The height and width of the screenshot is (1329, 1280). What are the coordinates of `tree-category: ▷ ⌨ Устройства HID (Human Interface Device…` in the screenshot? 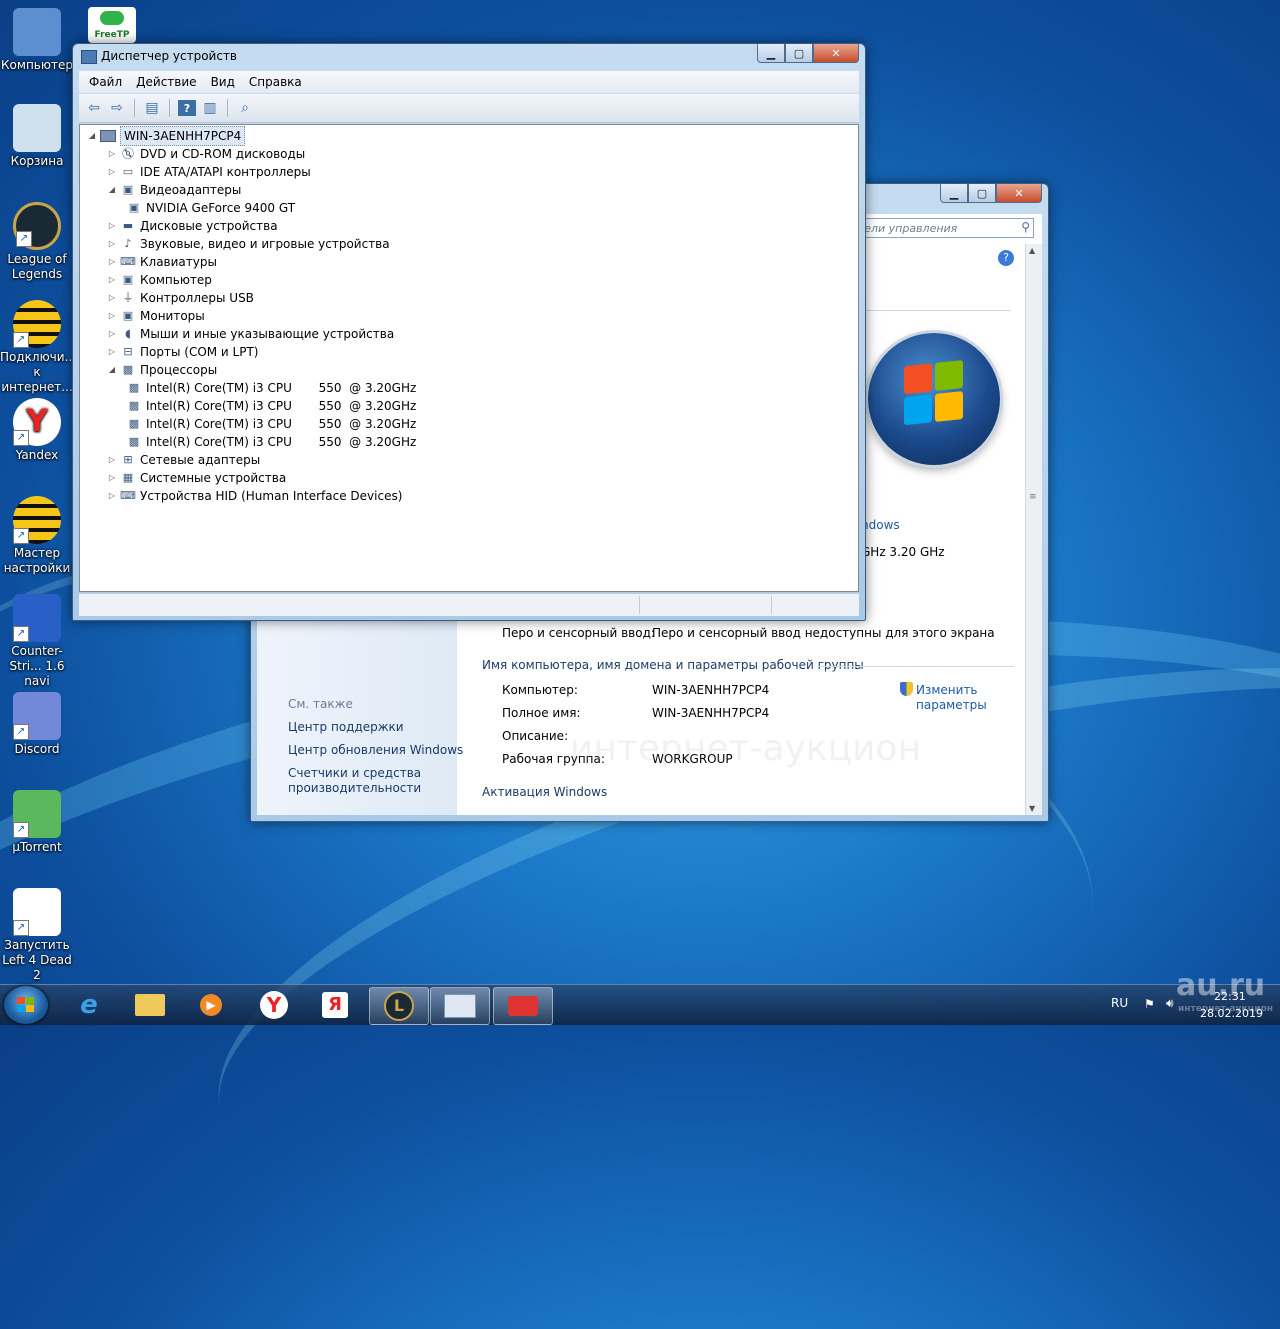 It's located at (254, 496).